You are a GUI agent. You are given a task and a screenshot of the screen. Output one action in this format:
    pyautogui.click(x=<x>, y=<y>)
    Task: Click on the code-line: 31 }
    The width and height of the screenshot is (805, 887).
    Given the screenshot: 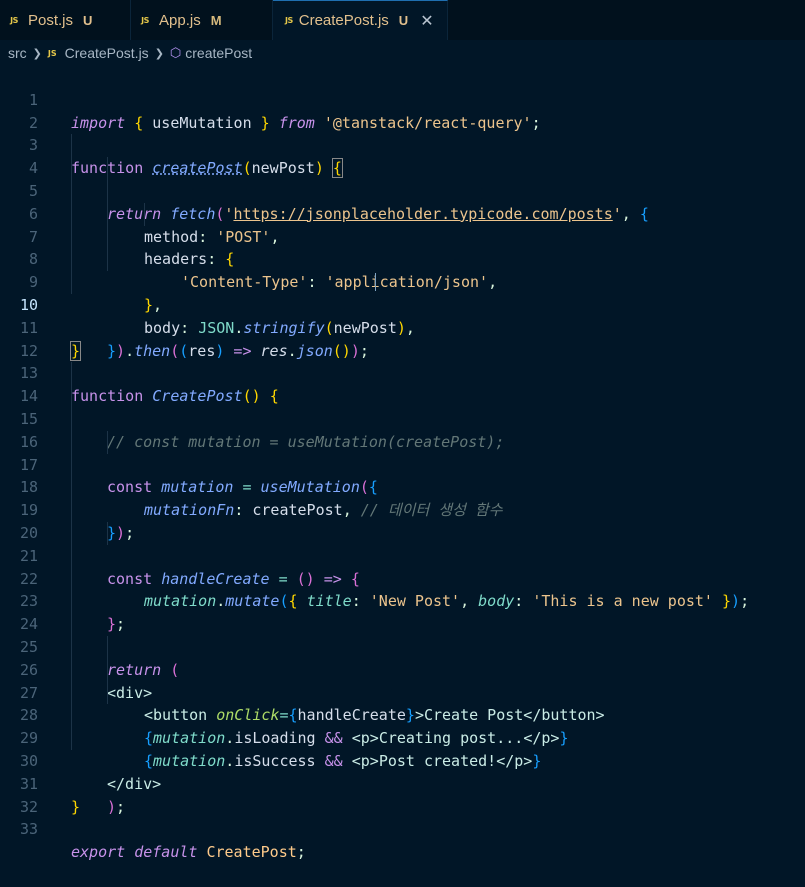 What is the action you would take?
    pyautogui.click(x=402, y=783)
    